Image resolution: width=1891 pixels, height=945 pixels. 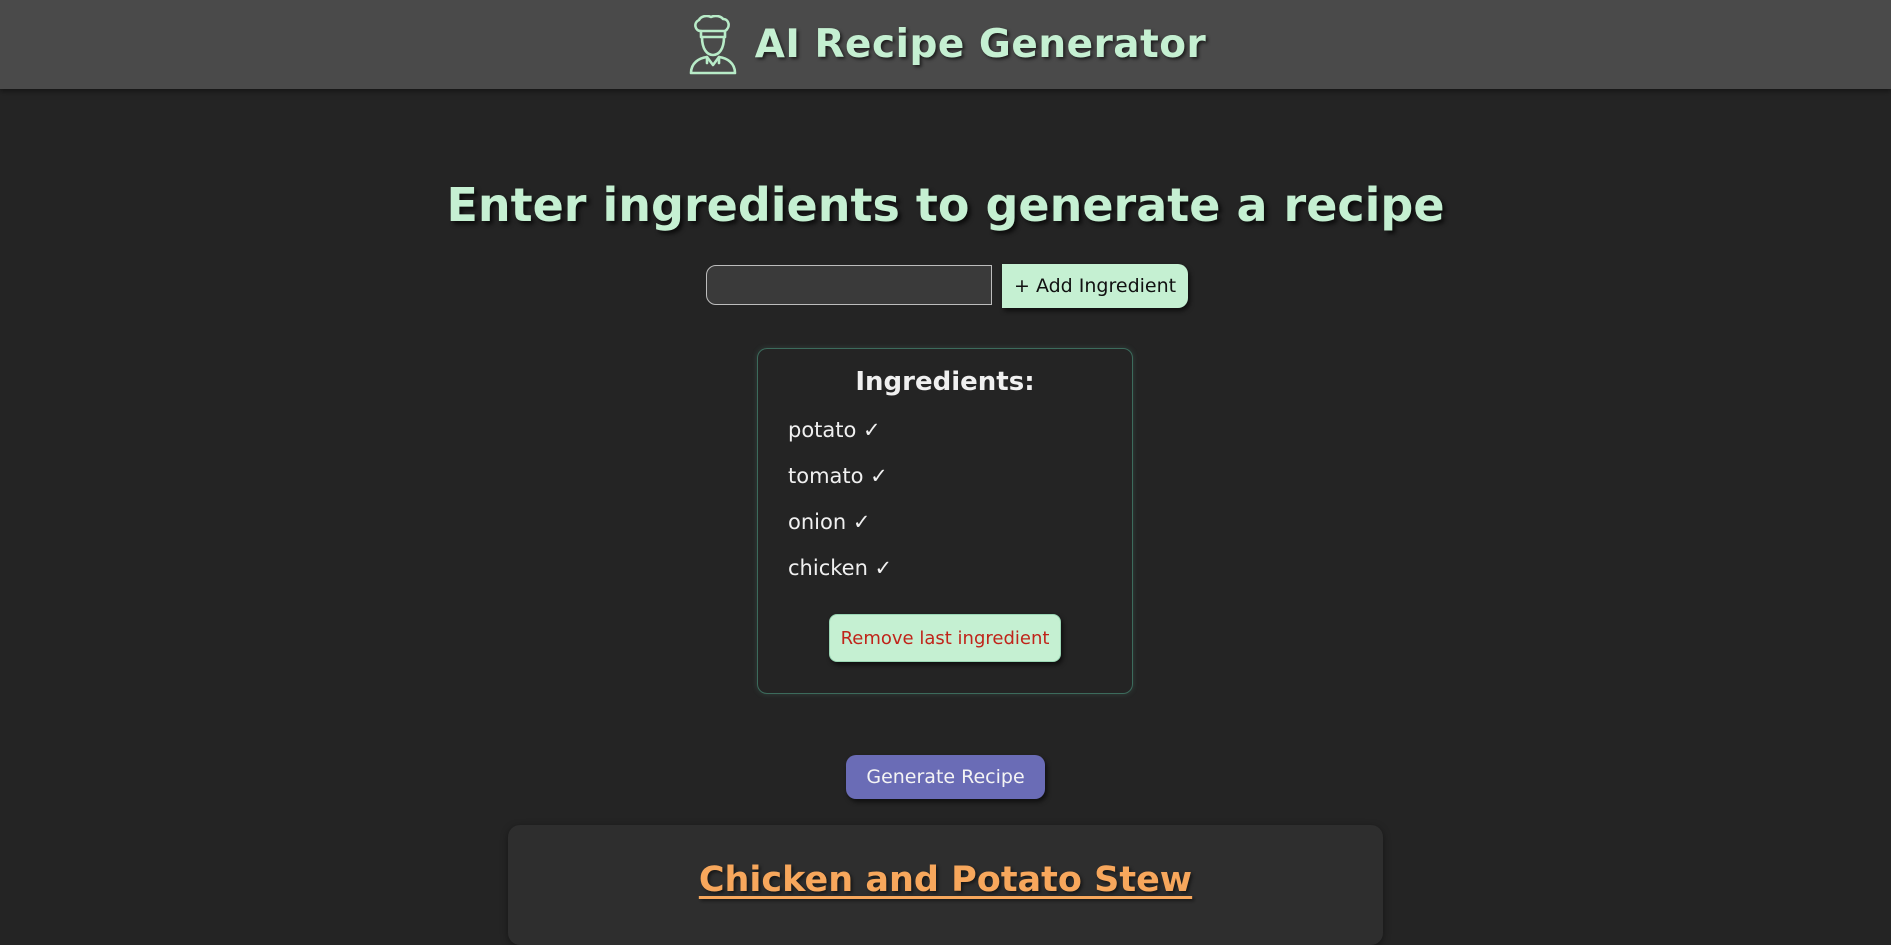 What do you see at coordinates (945, 382) in the screenshot?
I see `ingredients-title: Ingredients:` at bounding box center [945, 382].